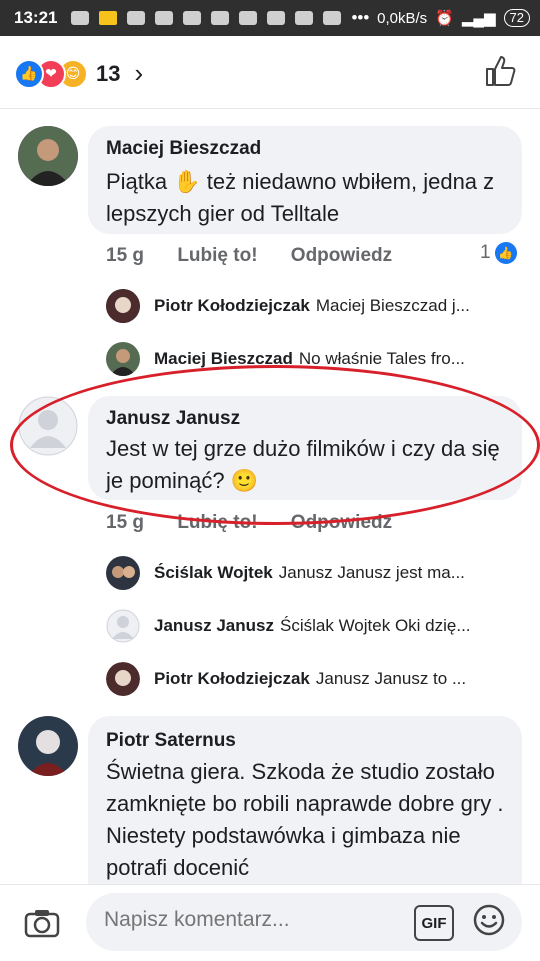 Image resolution: width=540 pixels, height=961 pixels. Describe the element at coordinates (139, 73) in the screenshot. I see `chevron-right-icon: ›` at that location.